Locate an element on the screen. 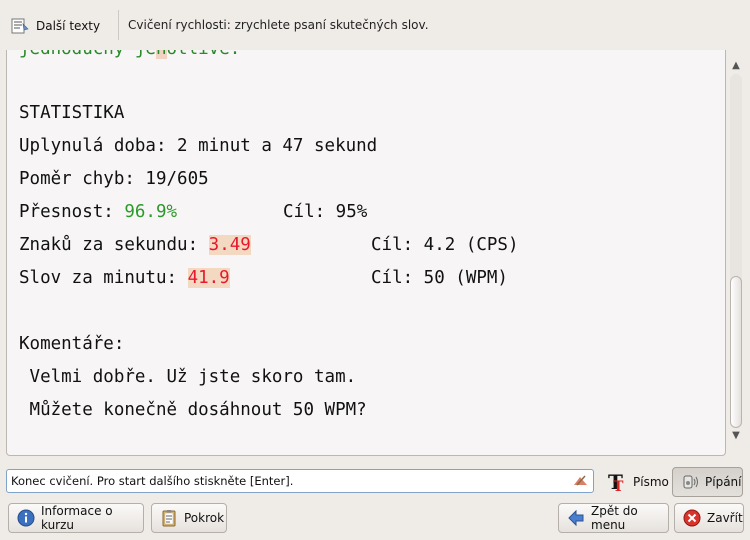 Image resolution: width=750 pixels, height=540 pixels. typing-input is located at coordinates (300, 481).